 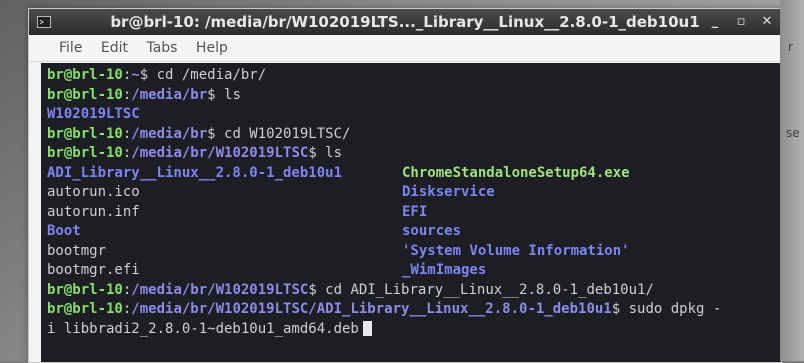 What do you see at coordinates (195, 172) in the screenshot?
I see `listing-entry: ADI_Library__Linux__2.8.0-1_deb10u1` at bounding box center [195, 172].